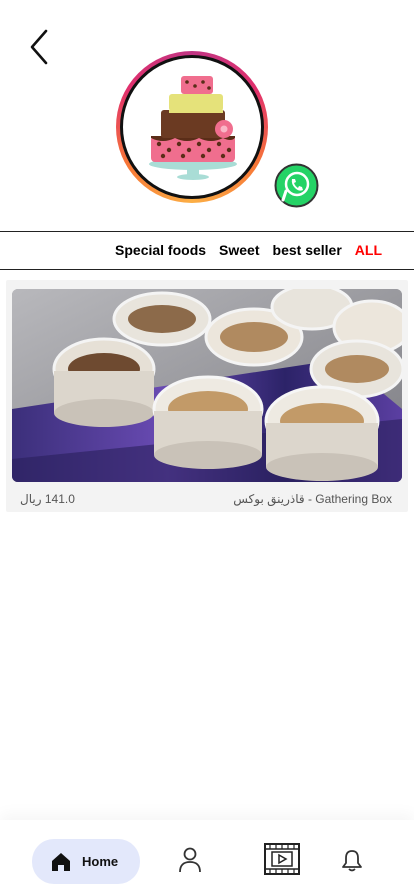 This screenshot has width=414, height=895. Describe the element at coordinates (160, 250) in the screenshot. I see `tab-special-foods: Special foods` at that location.